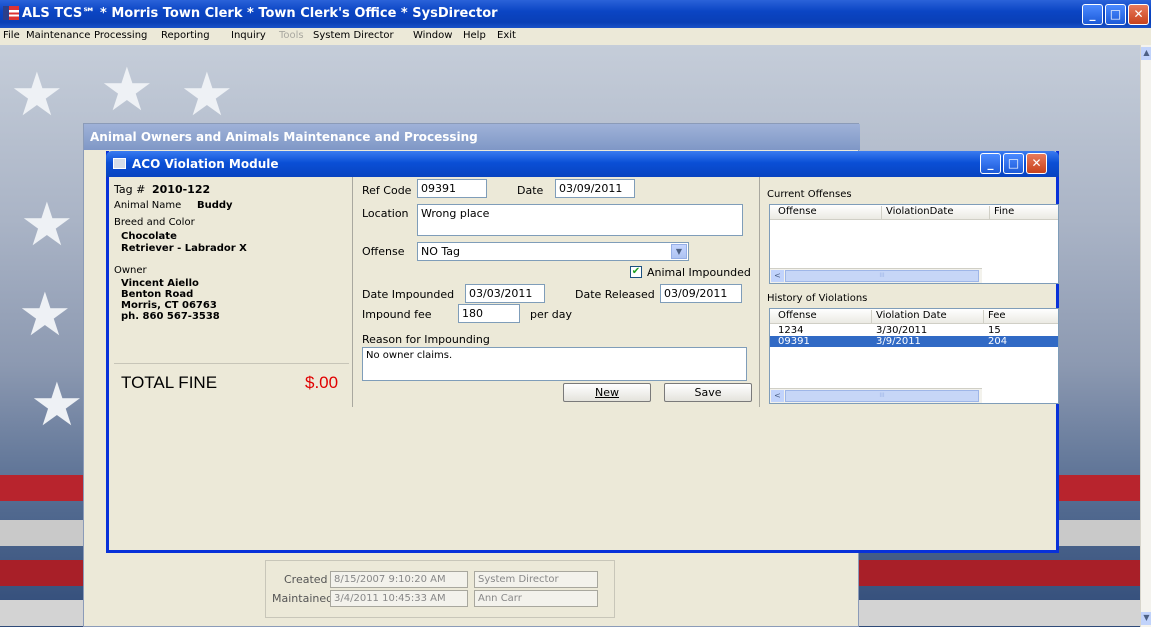 This screenshot has height=627, width=1151. Describe the element at coordinates (120, 35) in the screenshot. I see `menu-processing: Processing` at that location.